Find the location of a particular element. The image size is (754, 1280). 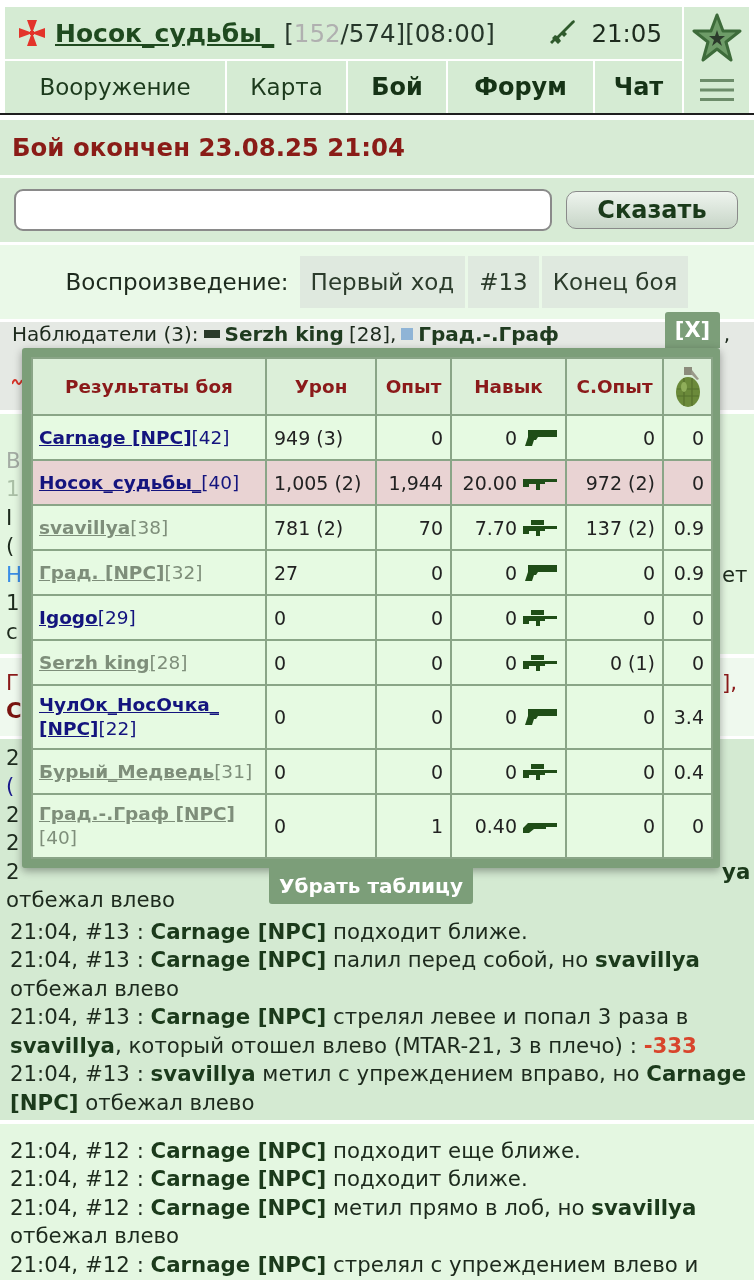

player-name-link: Носок_судьбы_ is located at coordinates (165, 33).